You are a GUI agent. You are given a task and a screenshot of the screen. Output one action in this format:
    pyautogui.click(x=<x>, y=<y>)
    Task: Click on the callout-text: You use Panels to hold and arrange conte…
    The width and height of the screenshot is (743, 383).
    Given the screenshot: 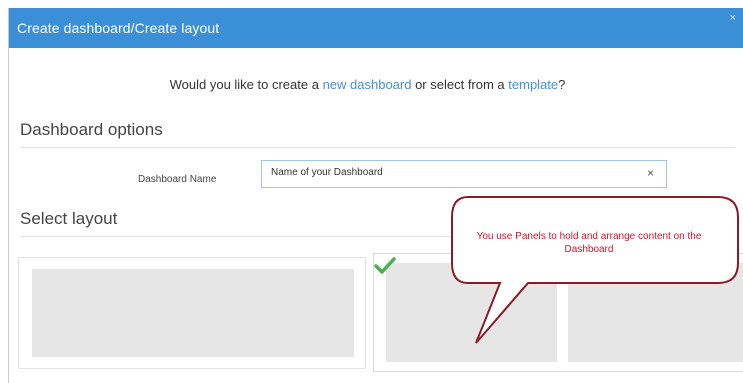 What is the action you would take?
    pyautogui.click(x=589, y=243)
    